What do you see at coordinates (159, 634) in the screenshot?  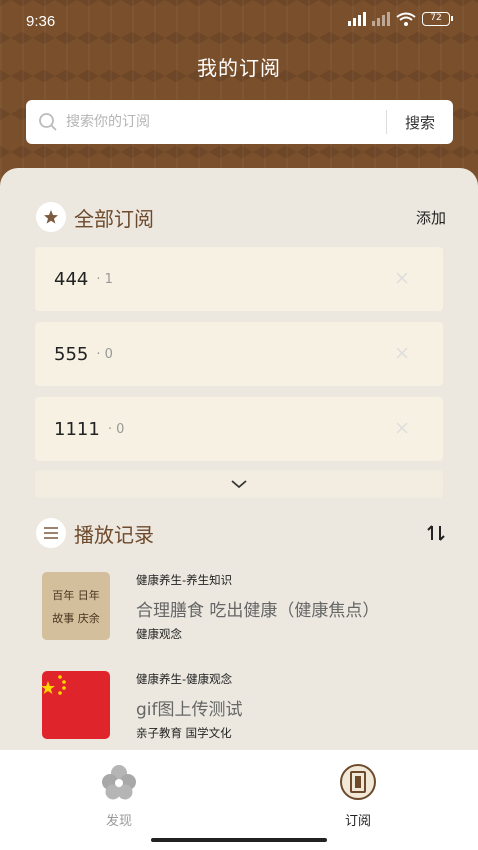 I see `history-tags: 健康观念` at bounding box center [159, 634].